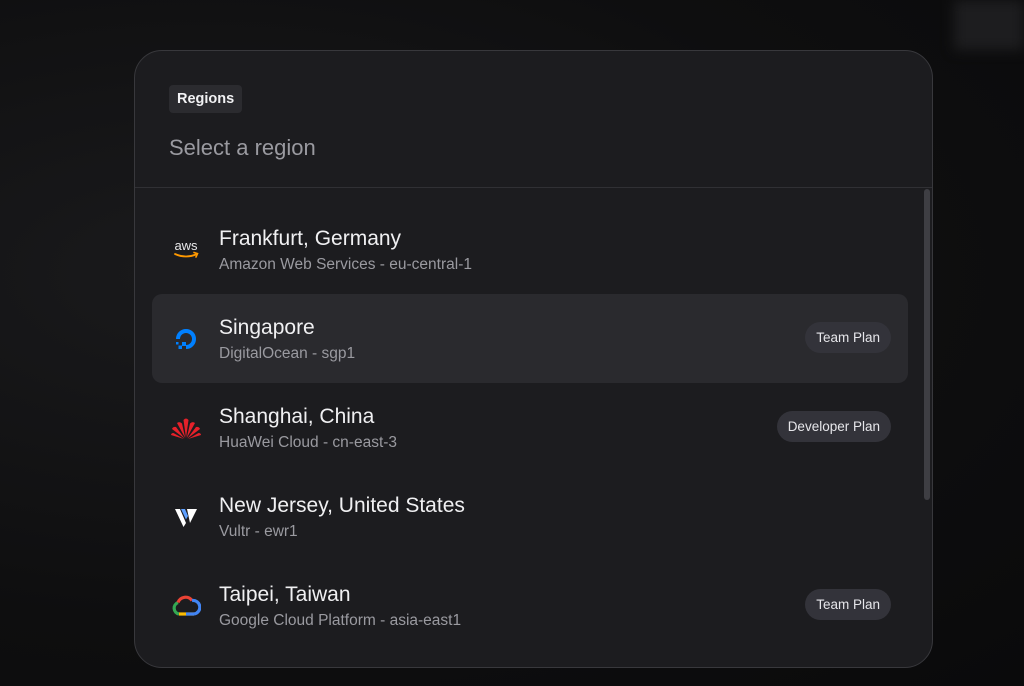 This screenshot has width=1024, height=686. I want to click on region-city: Singapore, so click(267, 327).